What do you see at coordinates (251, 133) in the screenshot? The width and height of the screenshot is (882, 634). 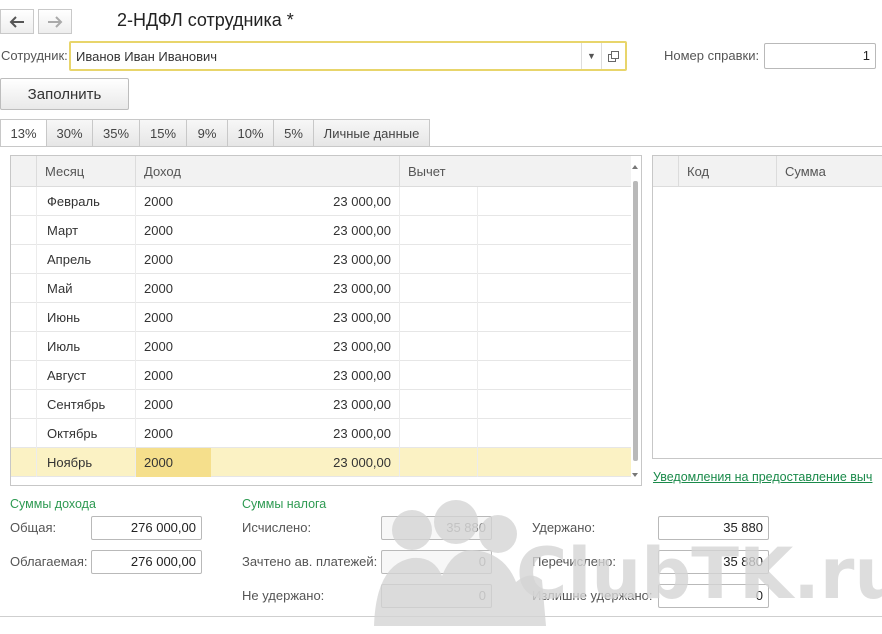 I see `tab-10: 10%` at bounding box center [251, 133].